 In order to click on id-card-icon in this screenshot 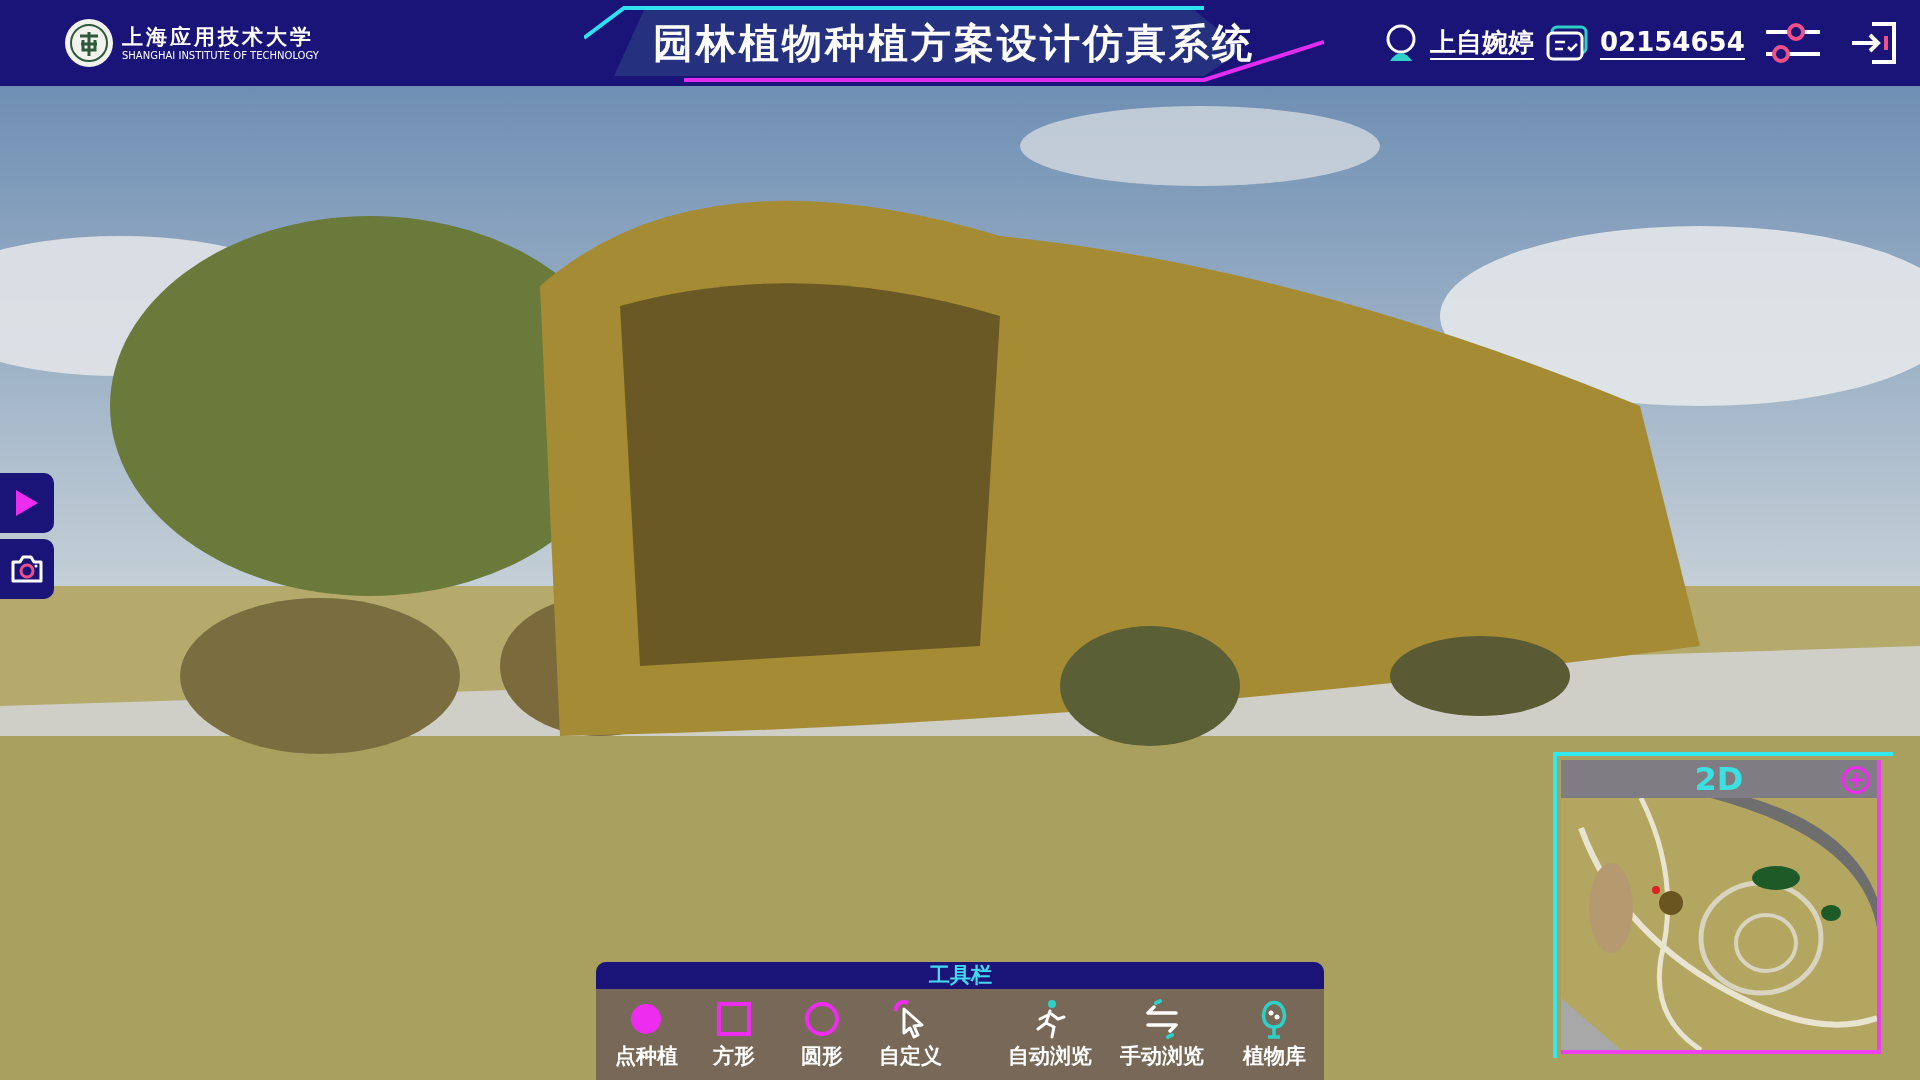, I will do `click(1567, 43)`.